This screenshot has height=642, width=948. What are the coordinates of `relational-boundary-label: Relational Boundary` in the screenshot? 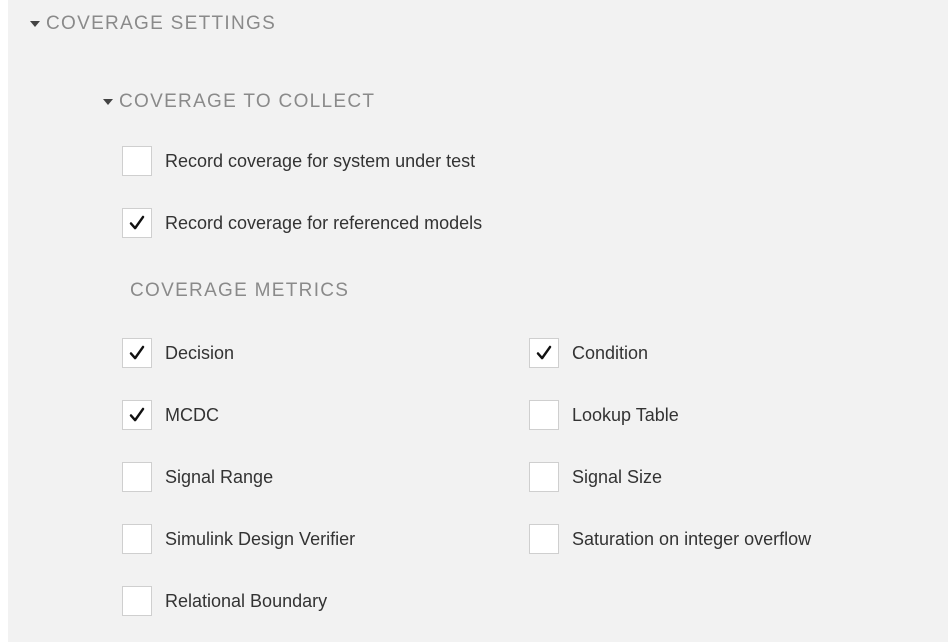 It's located at (246, 600).